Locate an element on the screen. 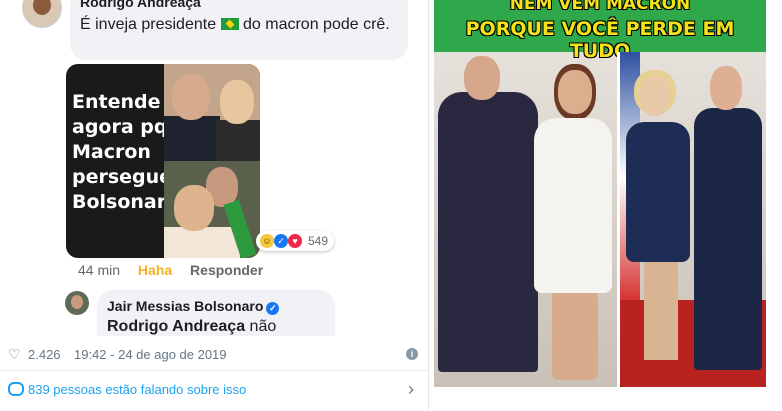  comment-author: Rodrigo Andreaça is located at coordinates (140, 5).